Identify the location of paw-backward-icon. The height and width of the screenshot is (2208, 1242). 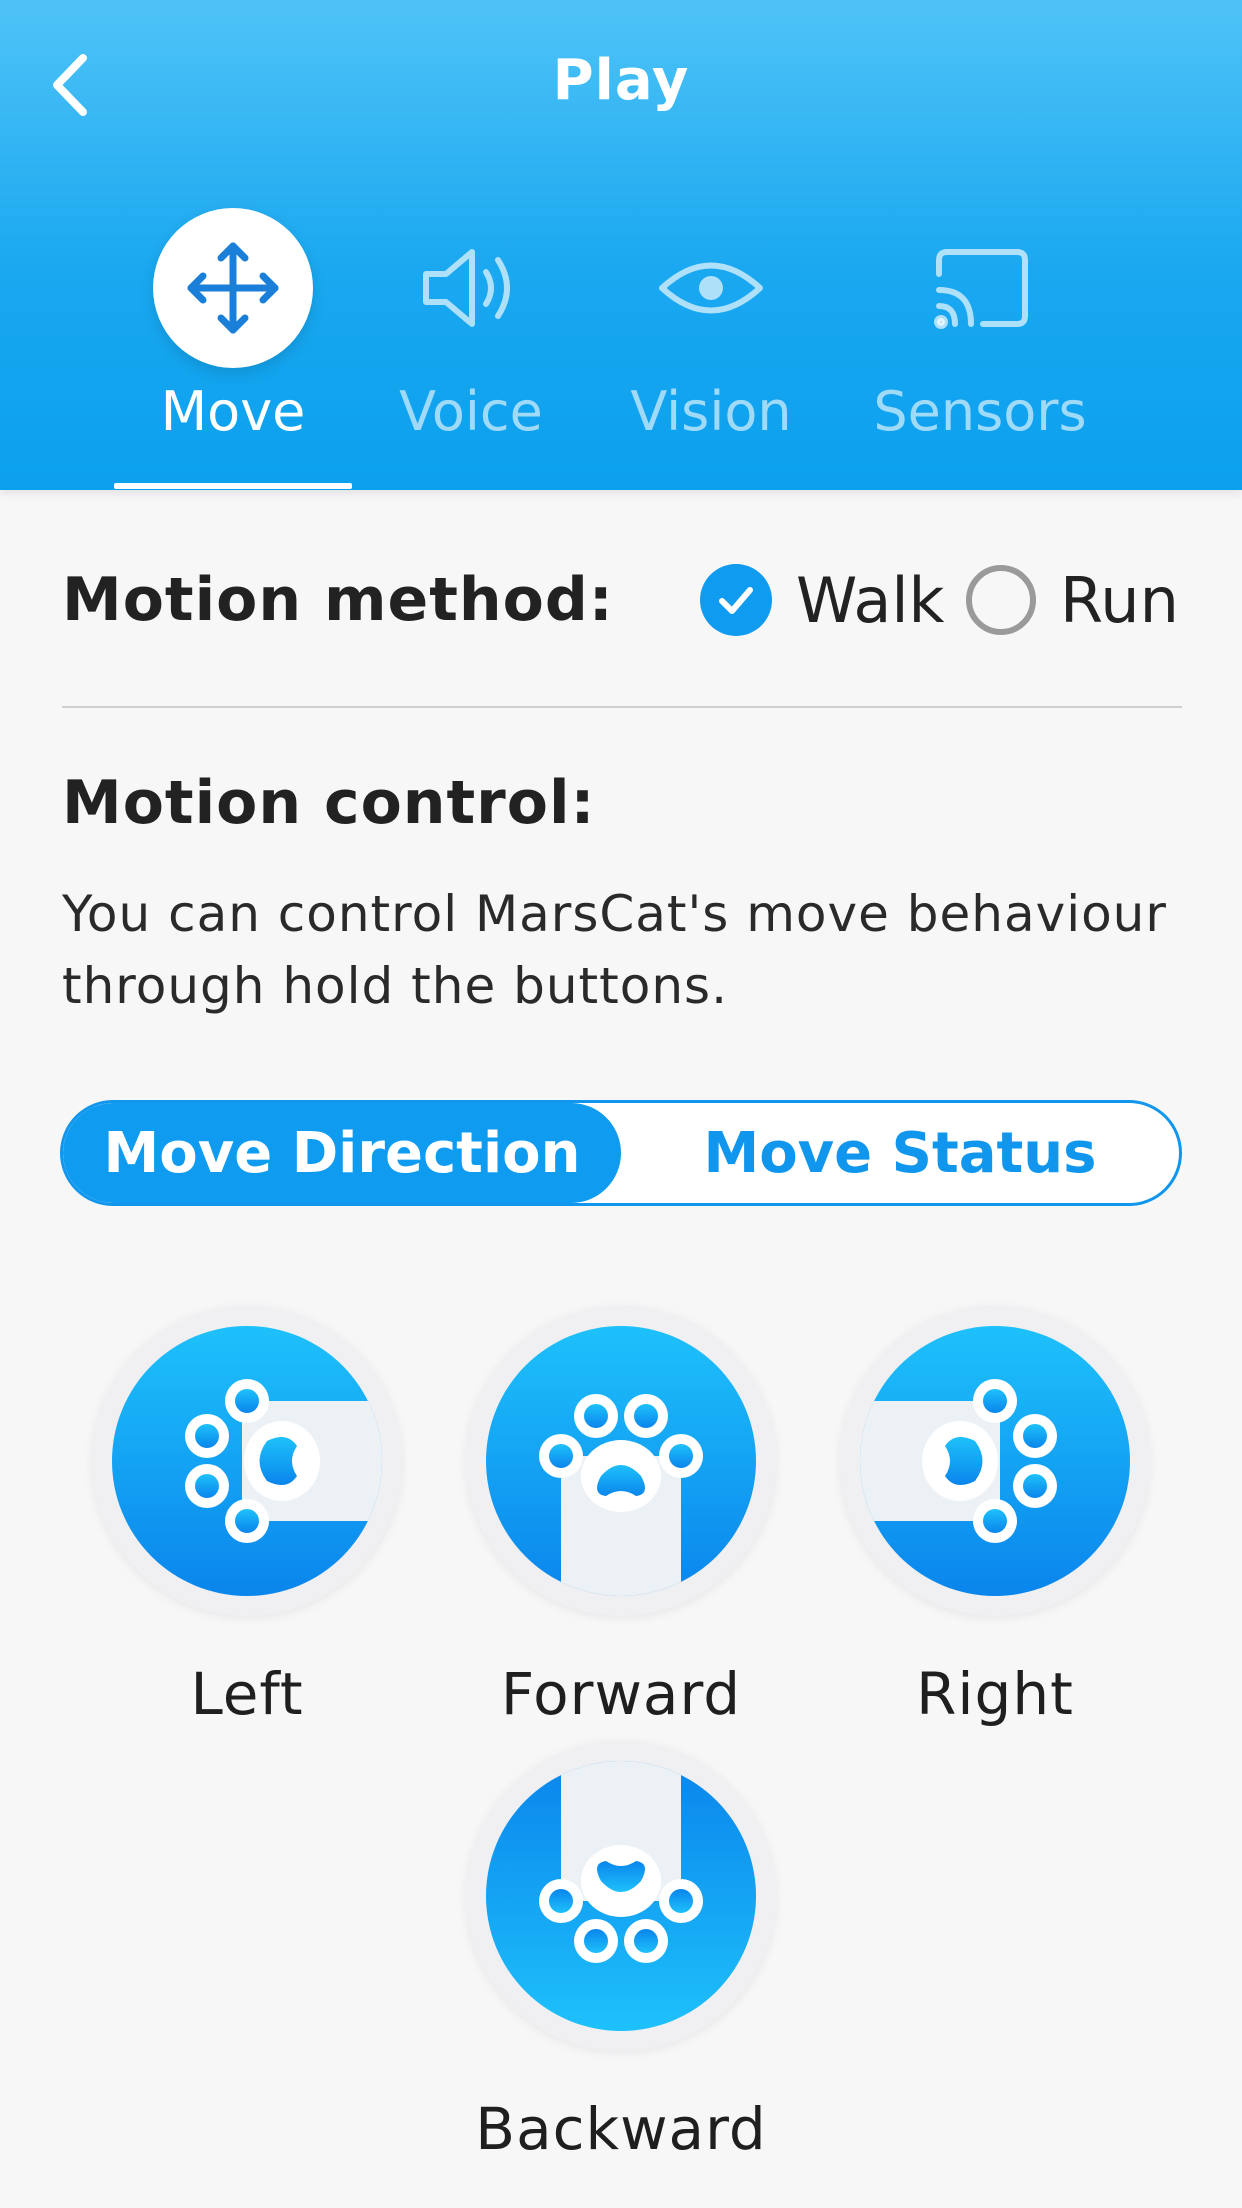
(621, 1896).